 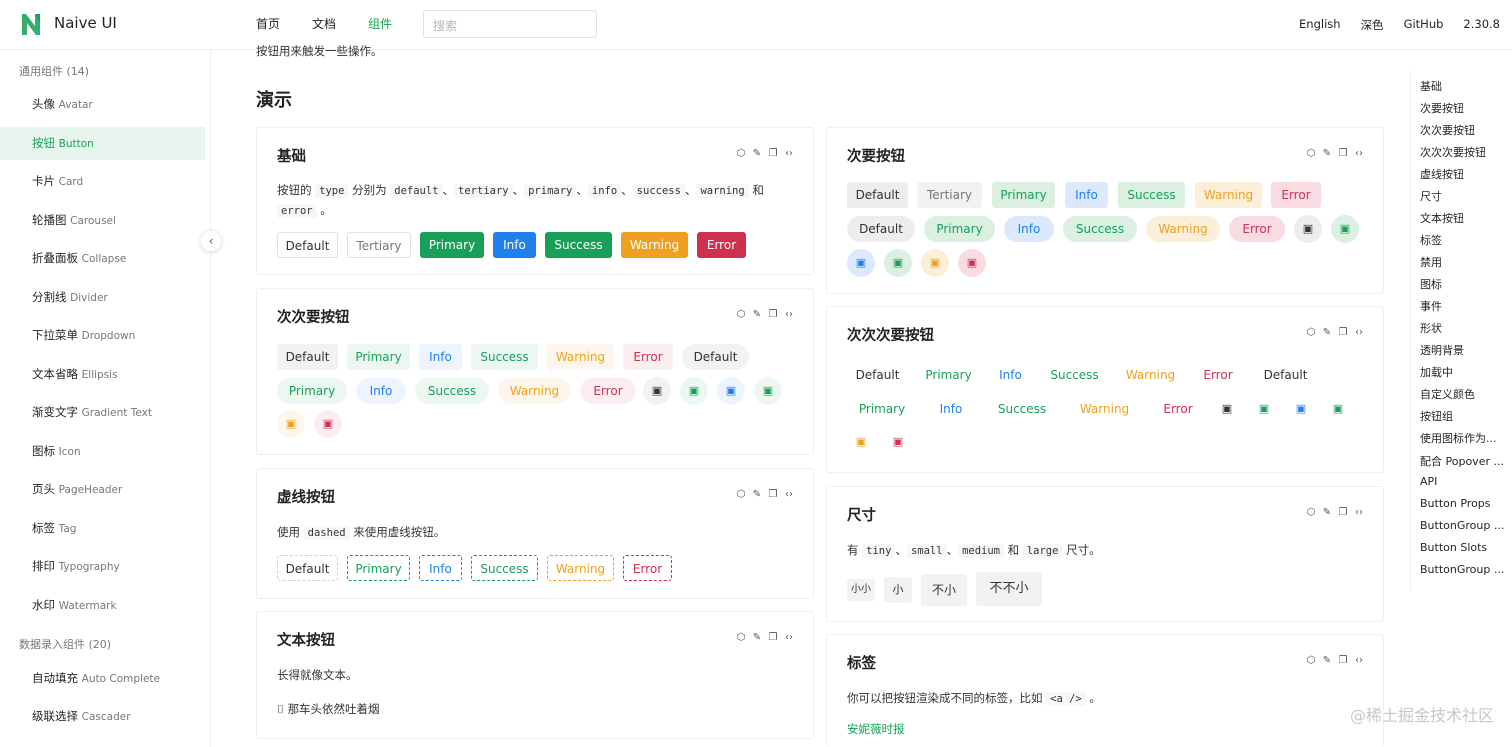 I want to click on sidebar-item-pageheader: 页头 PageHeader, so click(x=102, y=489).